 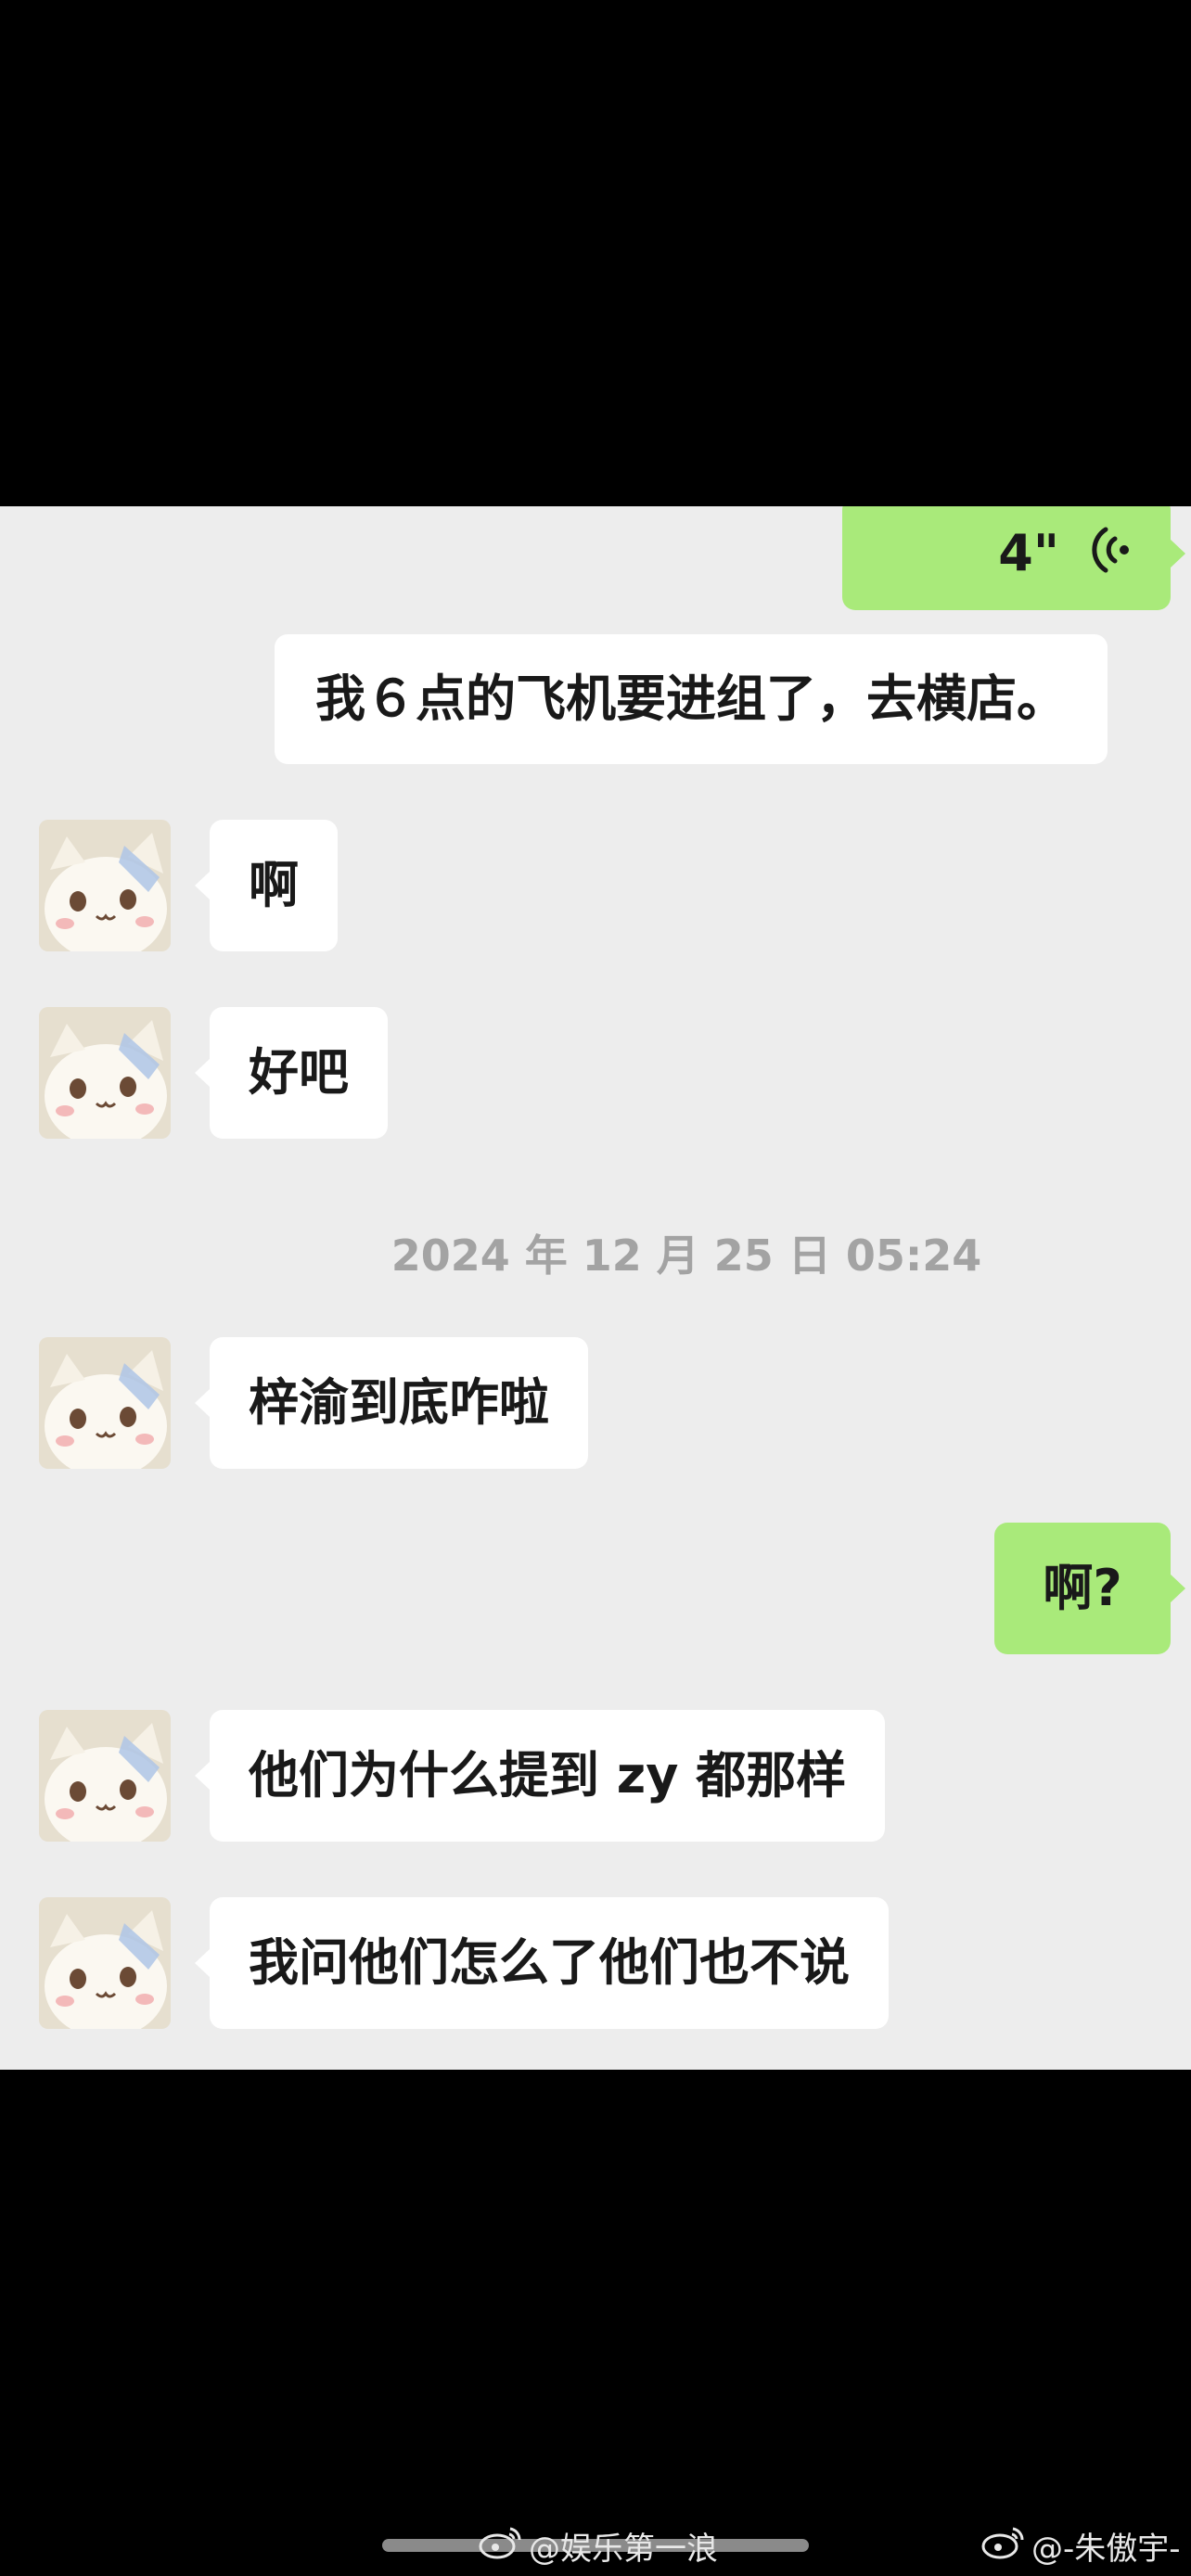 What do you see at coordinates (299, 1072) in the screenshot?
I see `message-text: 好吧` at bounding box center [299, 1072].